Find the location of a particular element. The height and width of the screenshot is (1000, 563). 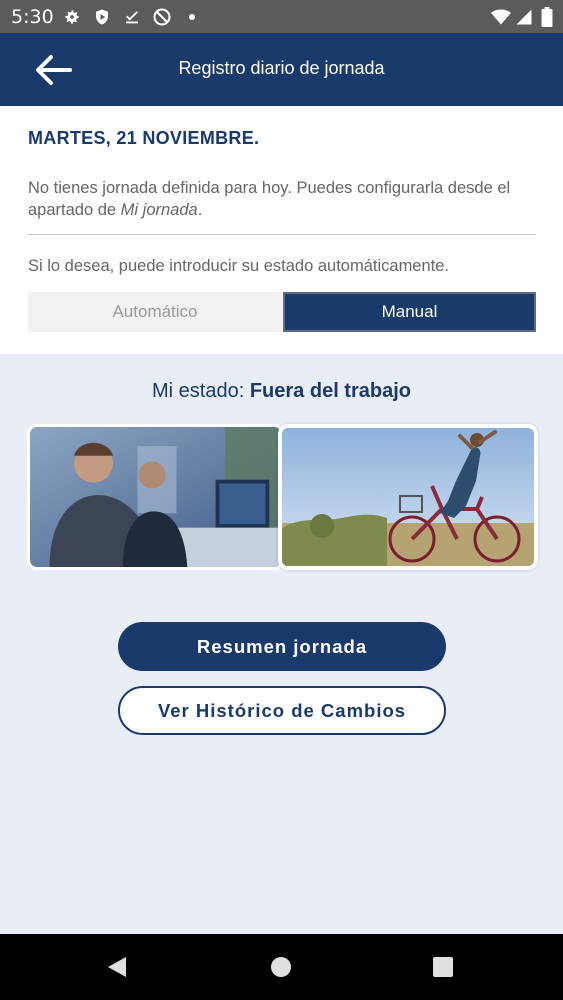

mi-jornada-link: Mi jornada is located at coordinates (159, 210).